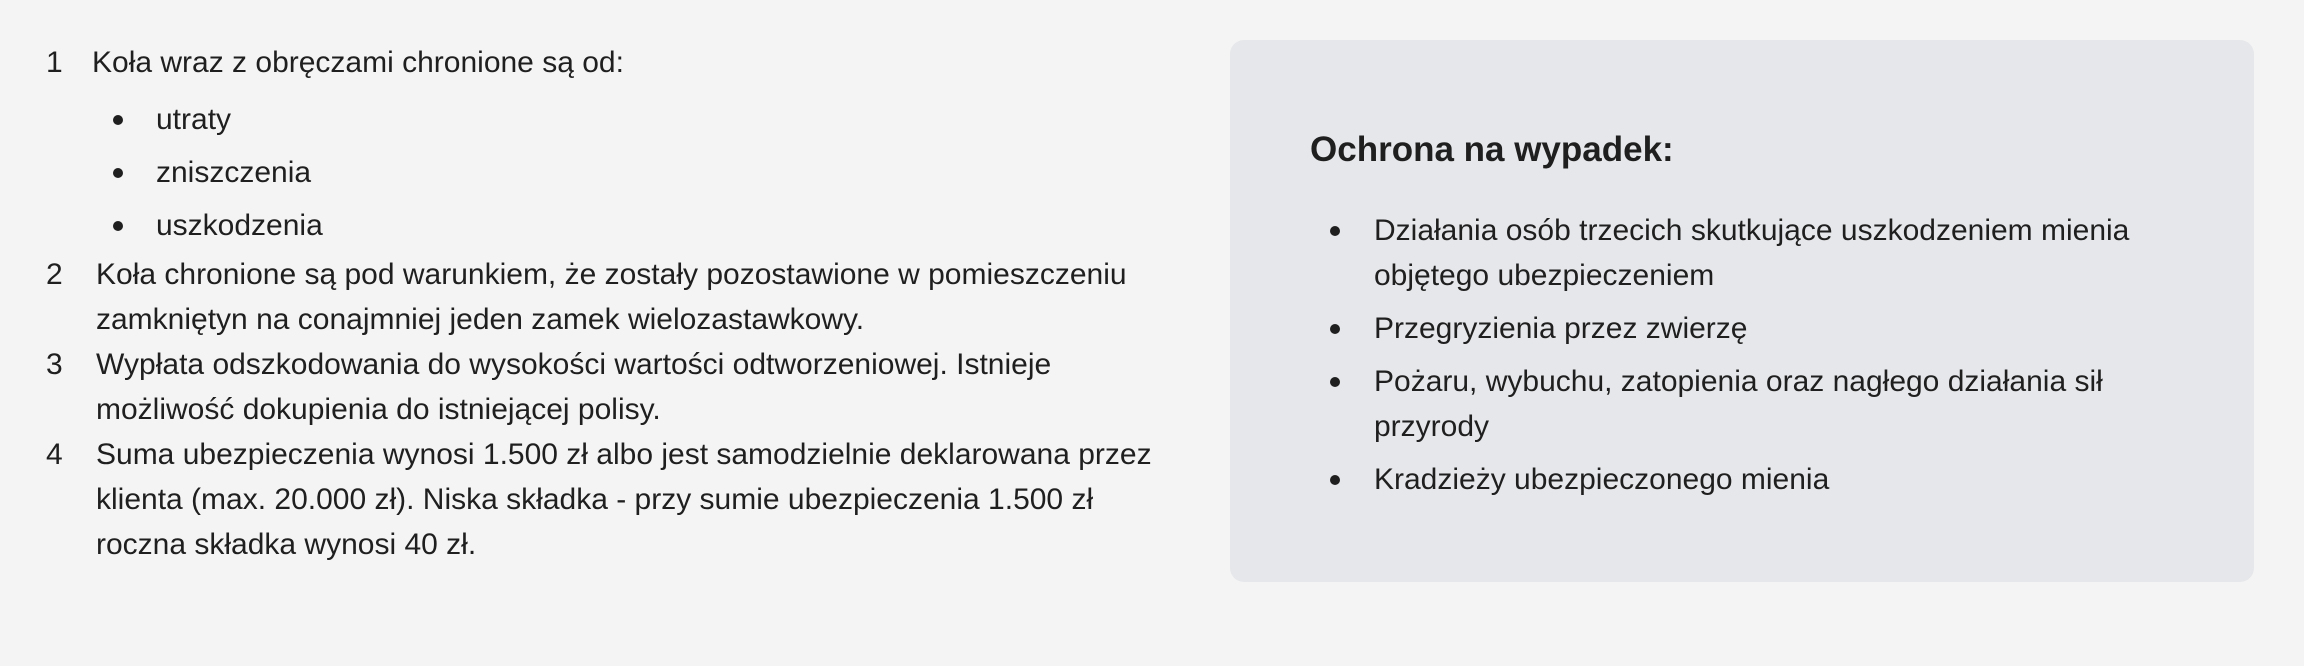  What do you see at coordinates (358, 62) in the screenshot?
I see `item-text: Koła wraz z obręczami chronione są od:` at bounding box center [358, 62].